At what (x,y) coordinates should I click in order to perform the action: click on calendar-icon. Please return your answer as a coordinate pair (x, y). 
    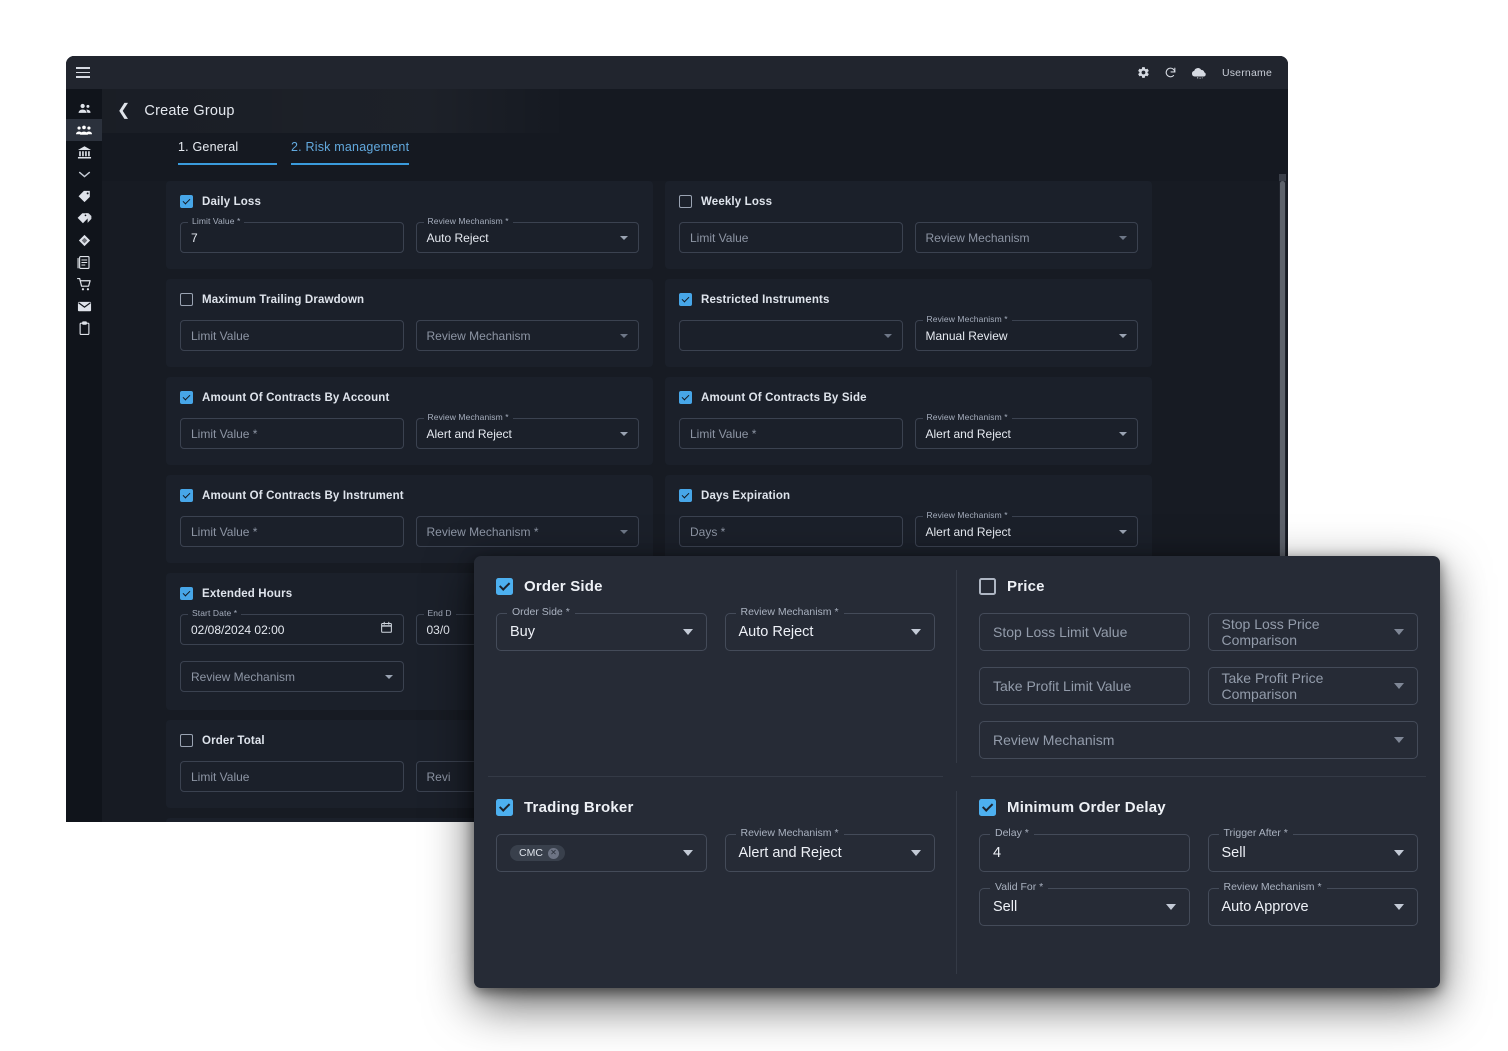
    Looking at the image, I should click on (386, 630).